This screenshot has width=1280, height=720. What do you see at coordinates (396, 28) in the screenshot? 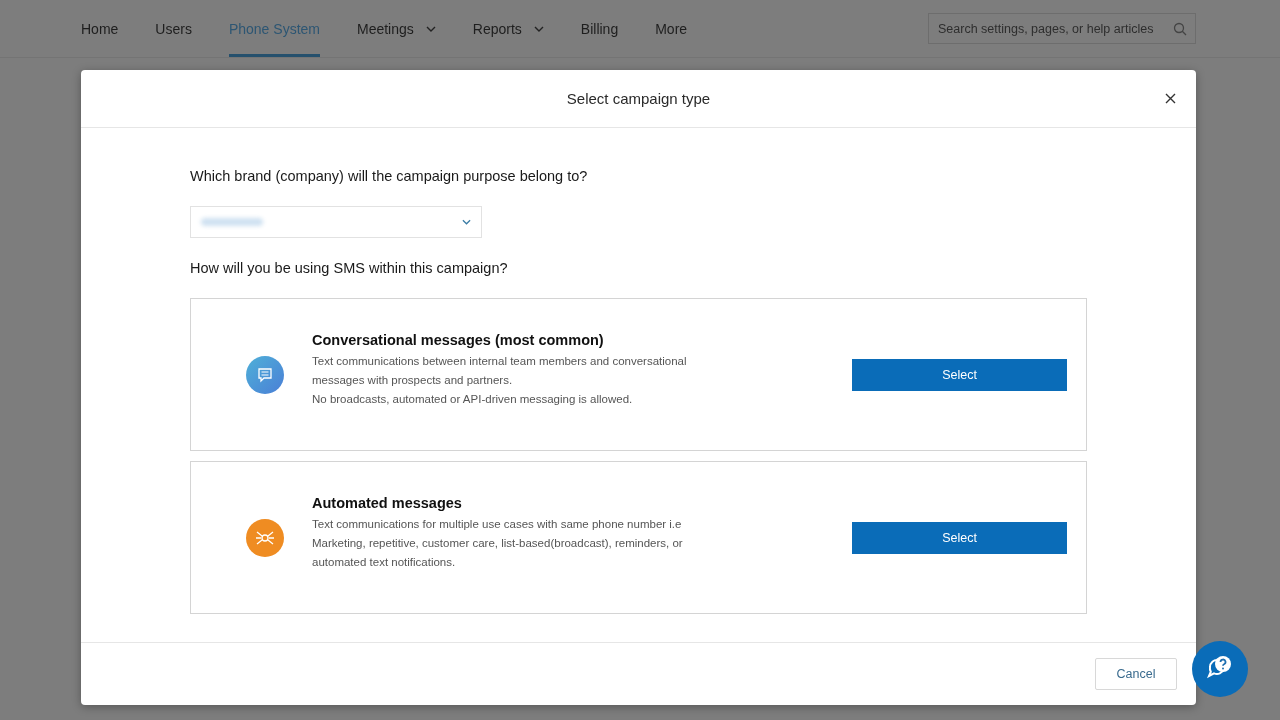
I see `nav-tab: Meetings` at bounding box center [396, 28].